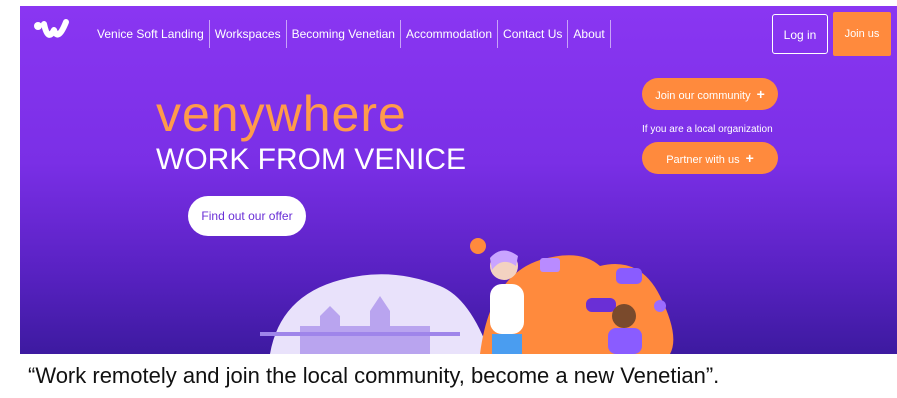  What do you see at coordinates (54, 31) in the screenshot?
I see `venywhere-logo` at bounding box center [54, 31].